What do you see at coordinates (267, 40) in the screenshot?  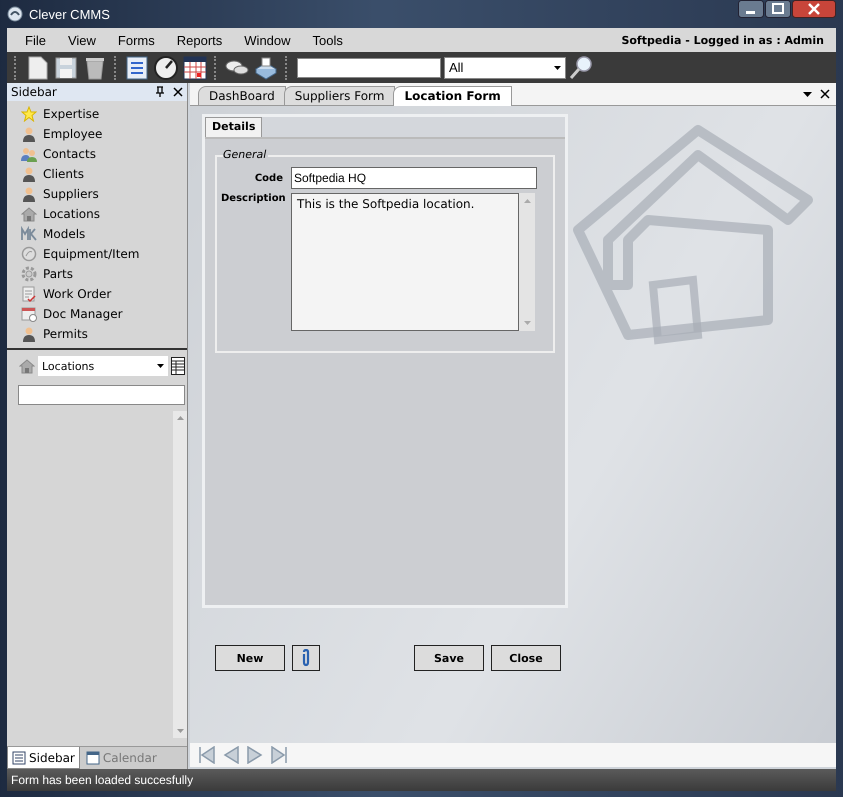 I see `menu-item: Window` at bounding box center [267, 40].